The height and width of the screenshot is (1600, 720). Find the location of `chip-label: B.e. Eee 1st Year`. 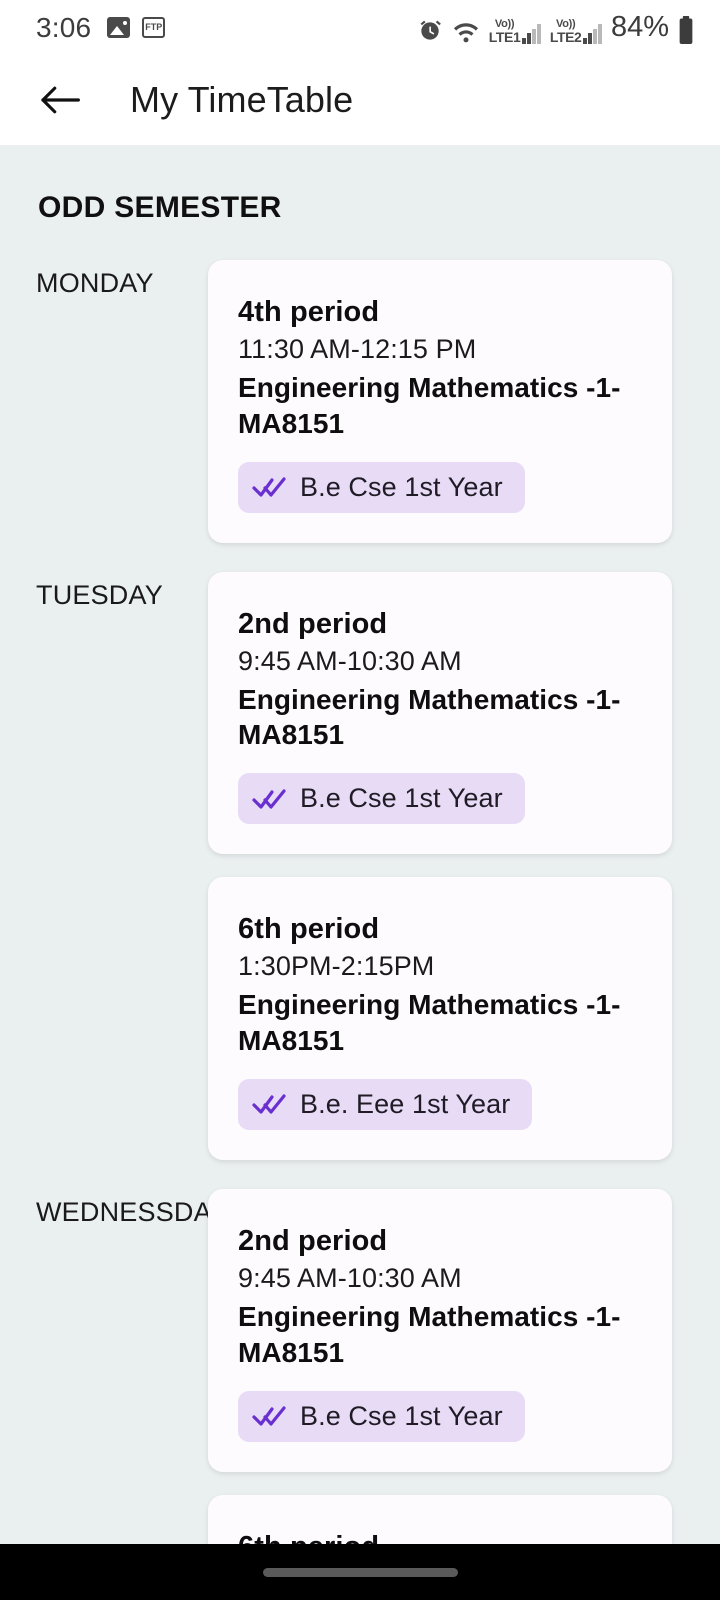

chip-label: B.e. Eee 1st Year is located at coordinates (405, 1103).